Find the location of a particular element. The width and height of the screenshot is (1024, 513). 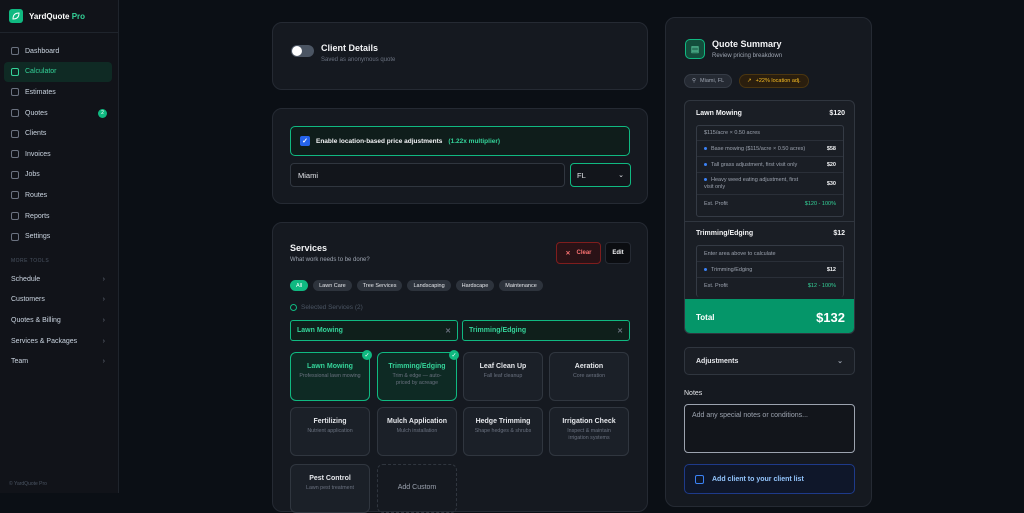

anonymous-toggle is located at coordinates (302, 51).